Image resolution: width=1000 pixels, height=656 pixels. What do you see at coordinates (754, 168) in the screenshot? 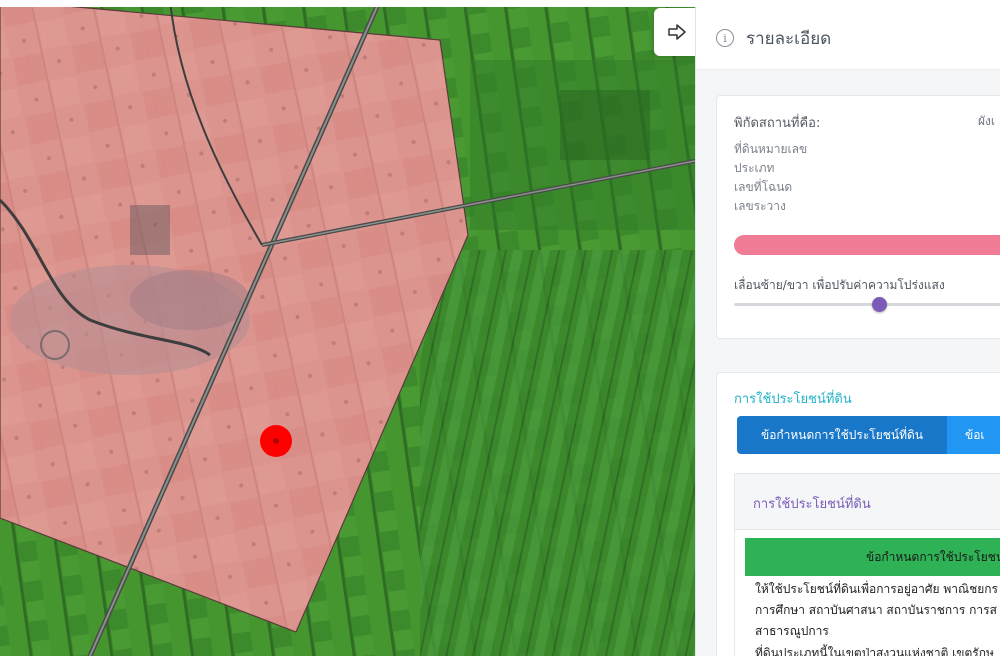
I see `field-type: ประเภท` at bounding box center [754, 168].